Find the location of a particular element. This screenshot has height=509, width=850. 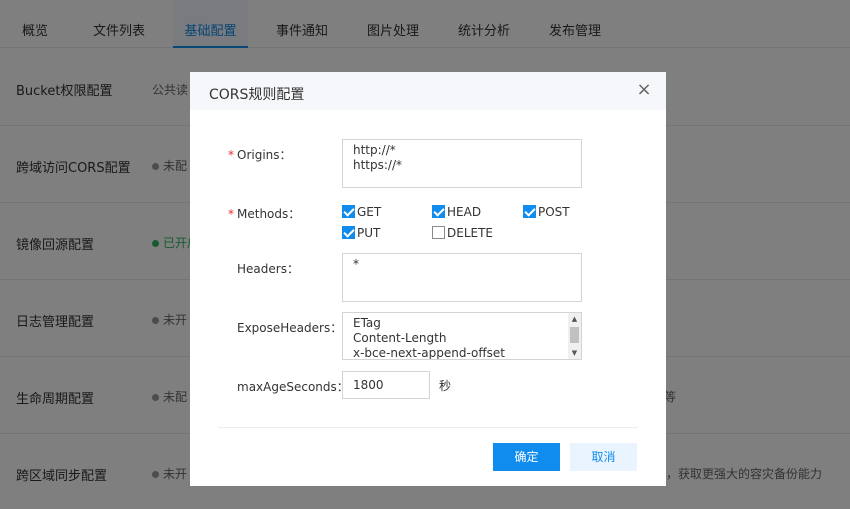

scroll-thumb is located at coordinates (574, 335).